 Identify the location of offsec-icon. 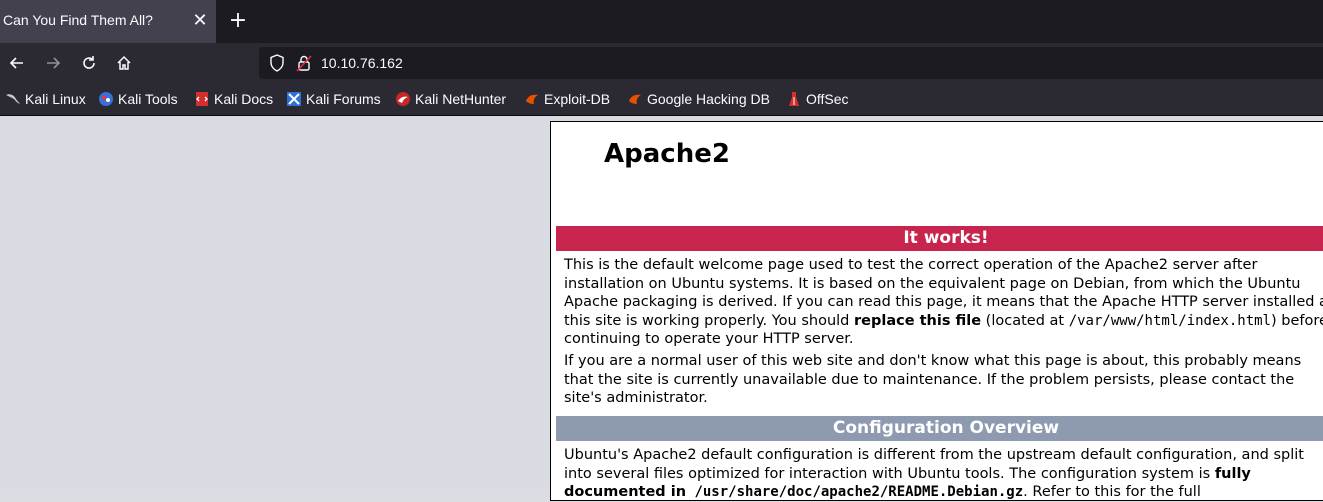
(794, 99).